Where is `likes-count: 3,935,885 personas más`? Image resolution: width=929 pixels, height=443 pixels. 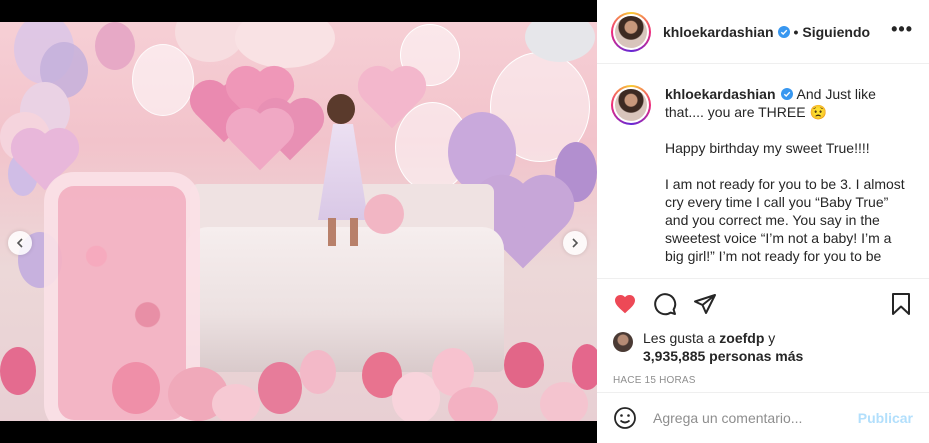
likes-count: 3,935,885 personas más is located at coordinates (723, 356).